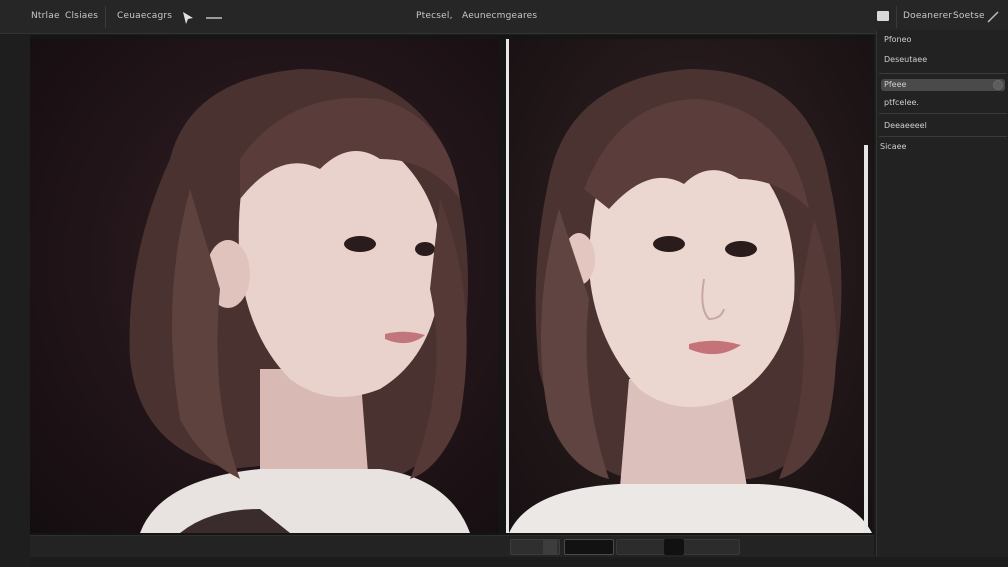 Image resolution: width=1008 pixels, height=567 pixels. What do you see at coordinates (452, 546) in the screenshot?
I see `bottom-control-strip` at bounding box center [452, 546].